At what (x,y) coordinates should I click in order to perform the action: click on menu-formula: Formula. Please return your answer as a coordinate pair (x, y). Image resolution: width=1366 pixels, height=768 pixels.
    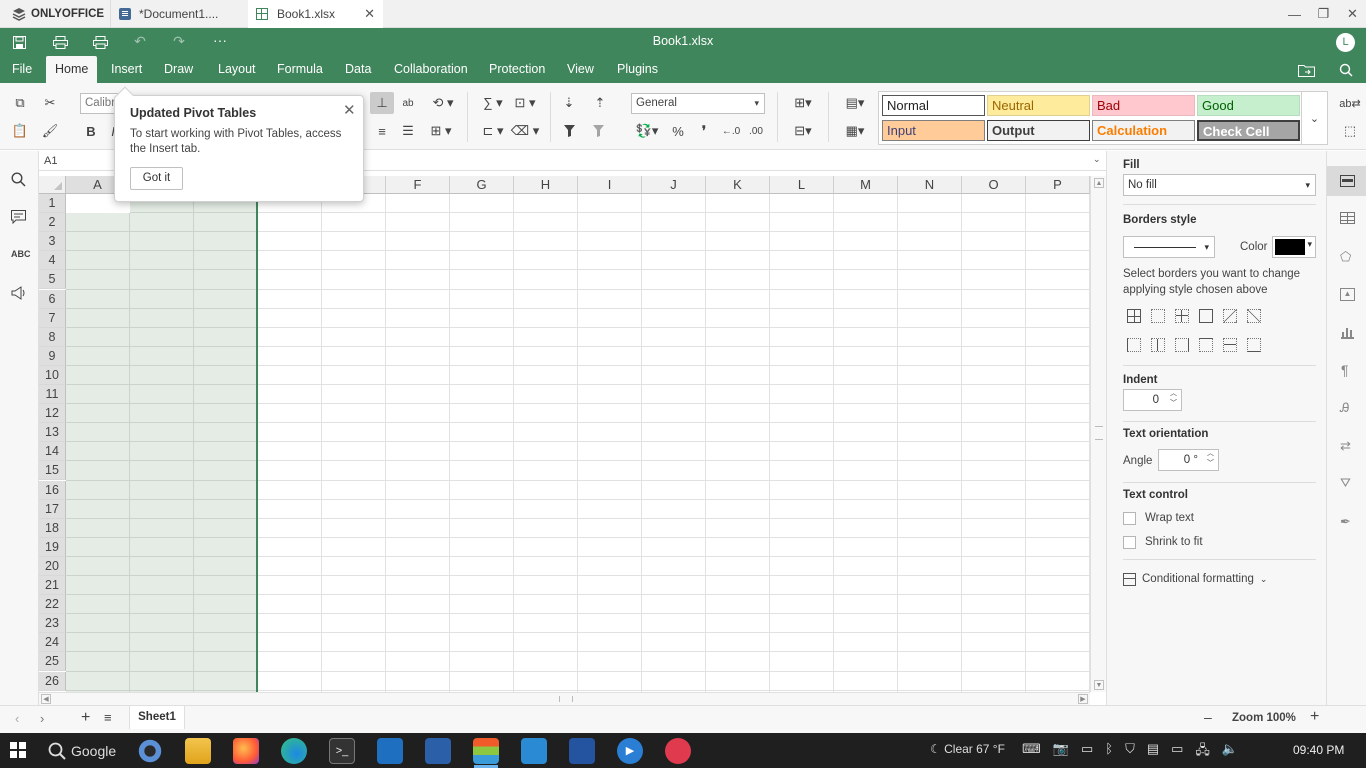
    Looking at the image, I should click on (300, 69).